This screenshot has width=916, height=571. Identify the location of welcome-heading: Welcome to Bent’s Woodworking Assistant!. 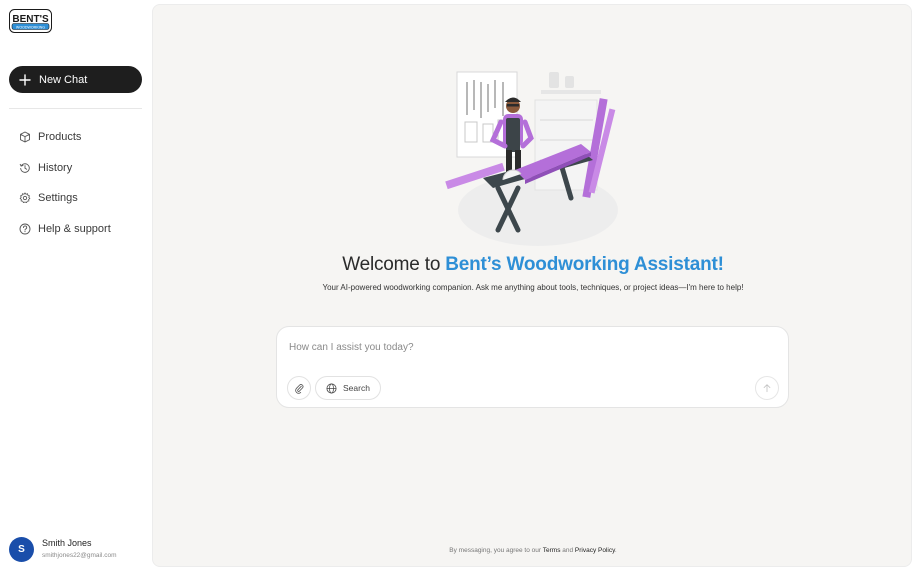
(533, 265).